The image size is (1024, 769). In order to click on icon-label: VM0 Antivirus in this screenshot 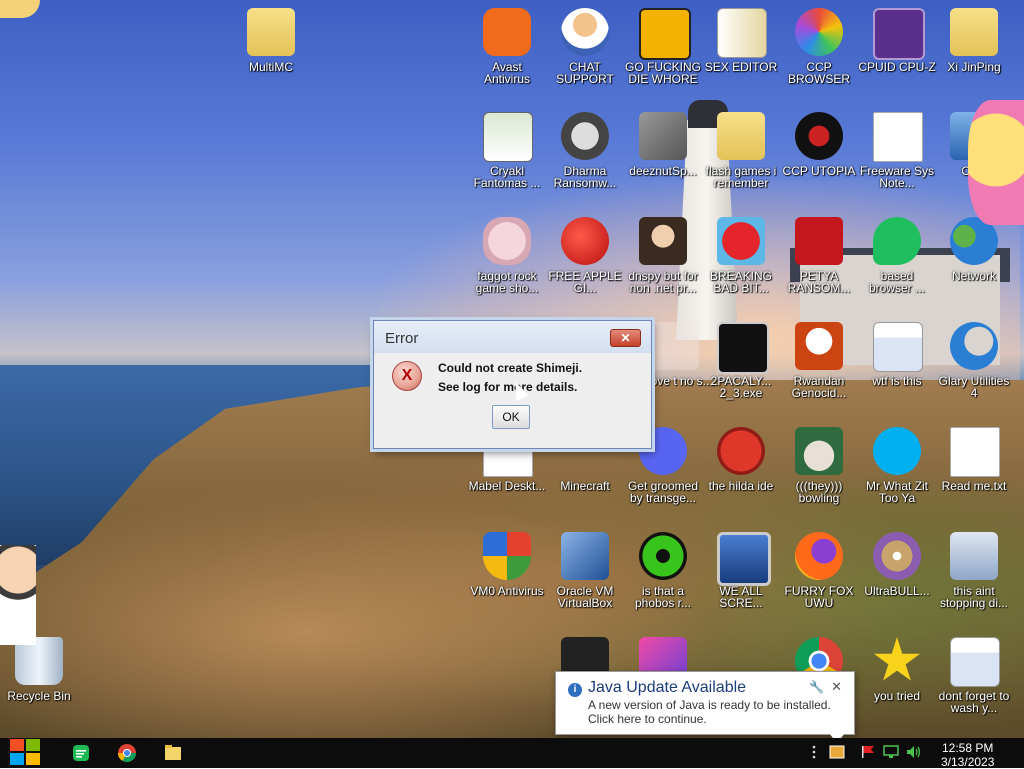, I will do `click(507, 591)`.